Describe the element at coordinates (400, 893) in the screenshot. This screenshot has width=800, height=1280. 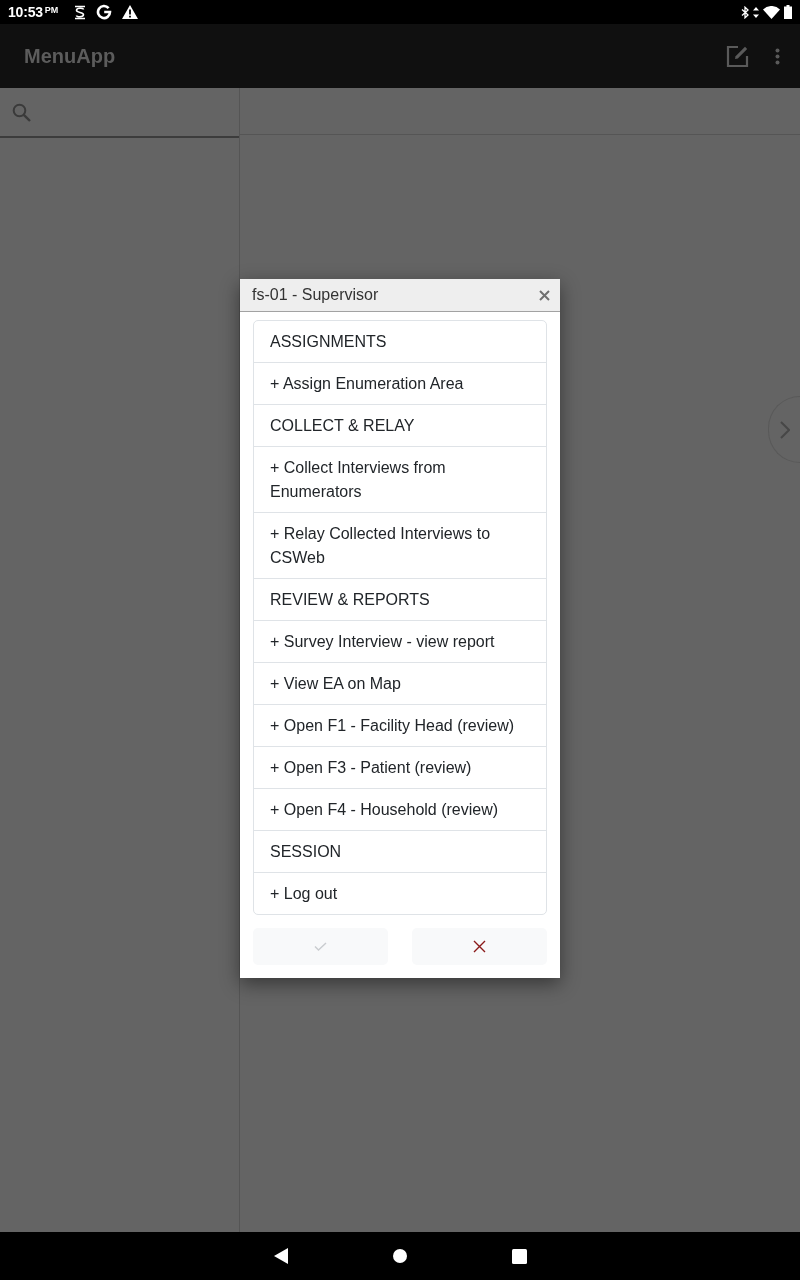
I see `menu-item: + Log out` at that location.